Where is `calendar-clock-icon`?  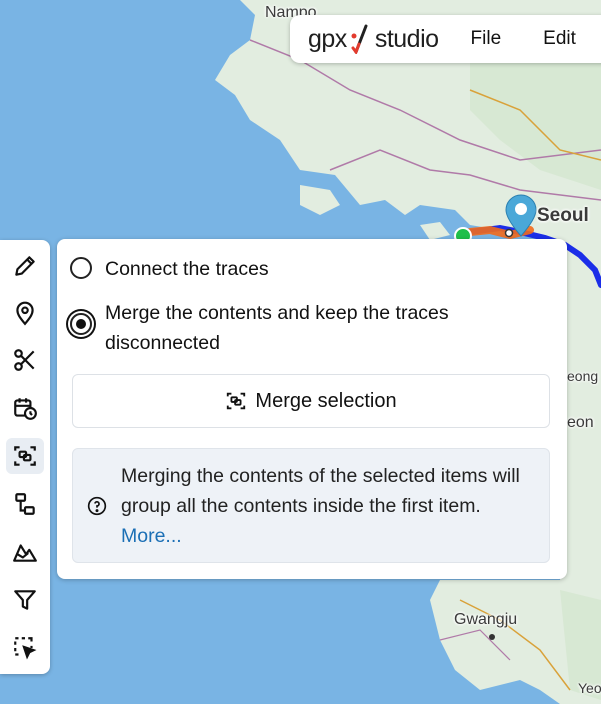
calendar-clock-icon is located at coordinates (25, 409).